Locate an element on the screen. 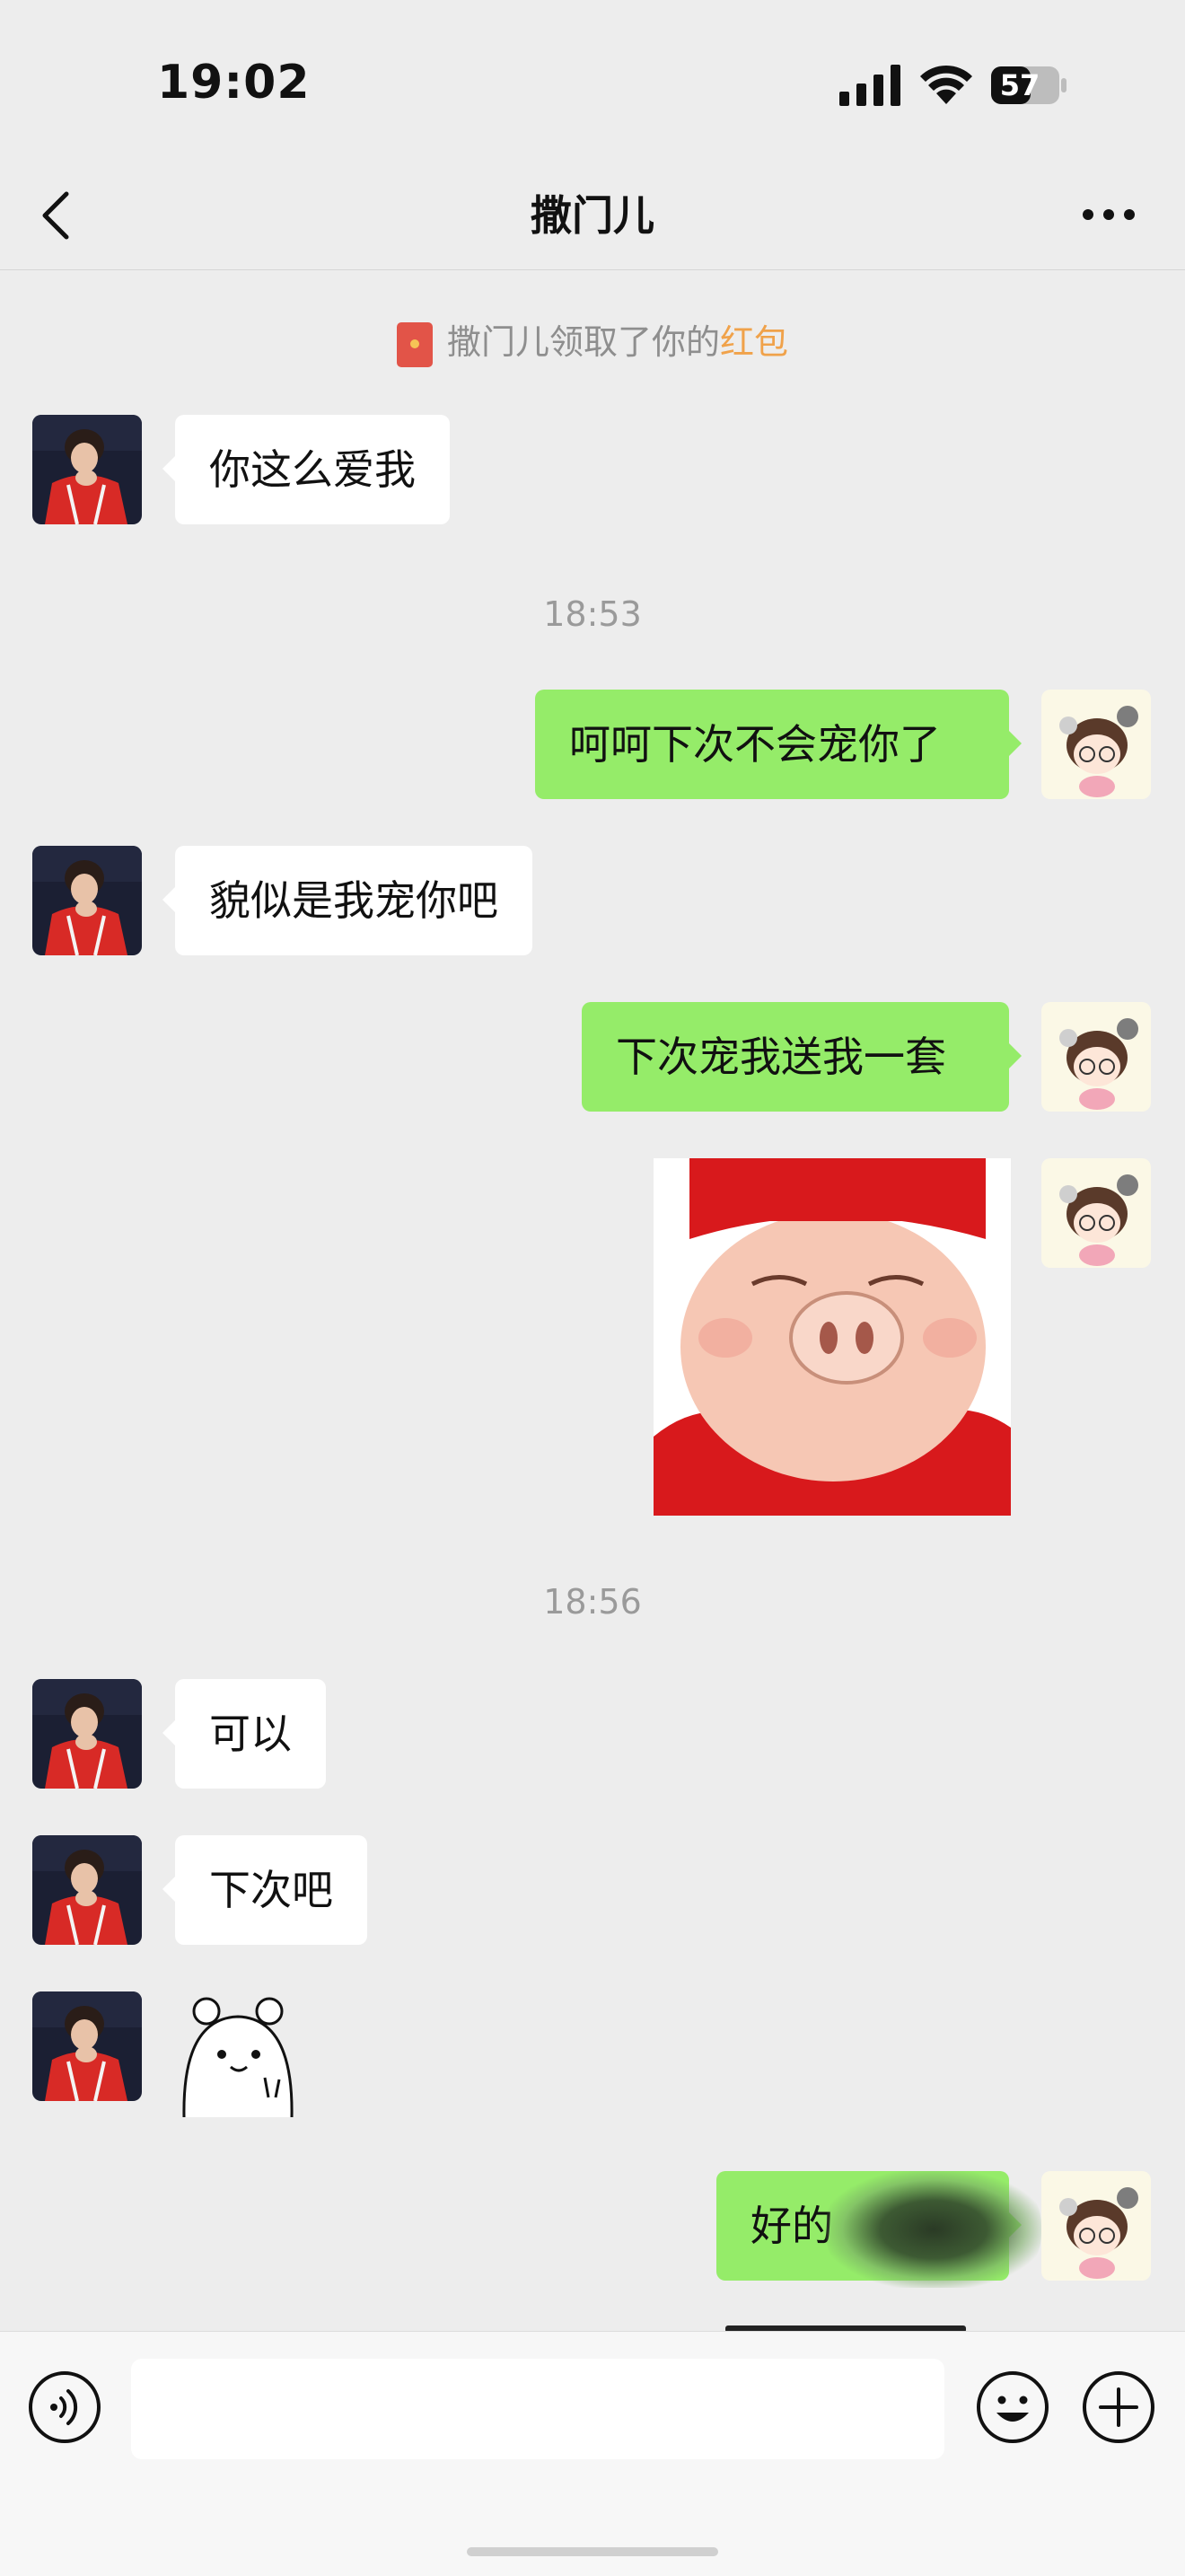  message-input is located at coordinates (537, 2409).